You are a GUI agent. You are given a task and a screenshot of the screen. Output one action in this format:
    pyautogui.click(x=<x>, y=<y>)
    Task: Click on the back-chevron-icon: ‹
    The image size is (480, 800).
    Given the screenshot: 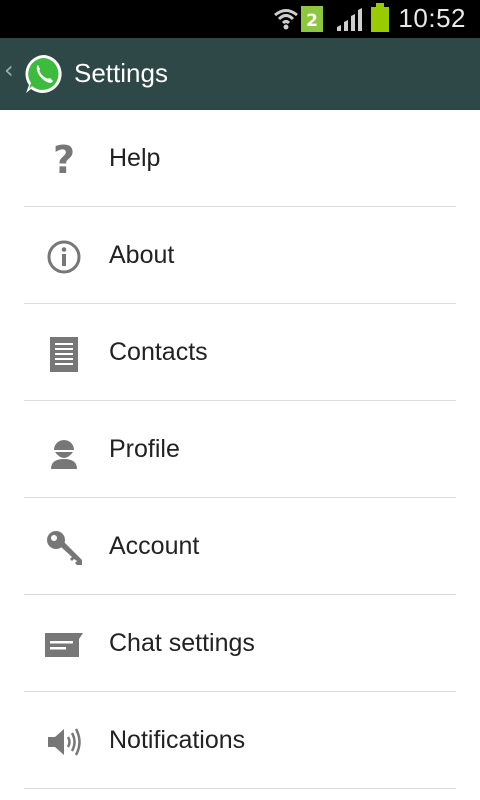 What is the action you would take?
    pyautogui.click(x=9, y=70)
    